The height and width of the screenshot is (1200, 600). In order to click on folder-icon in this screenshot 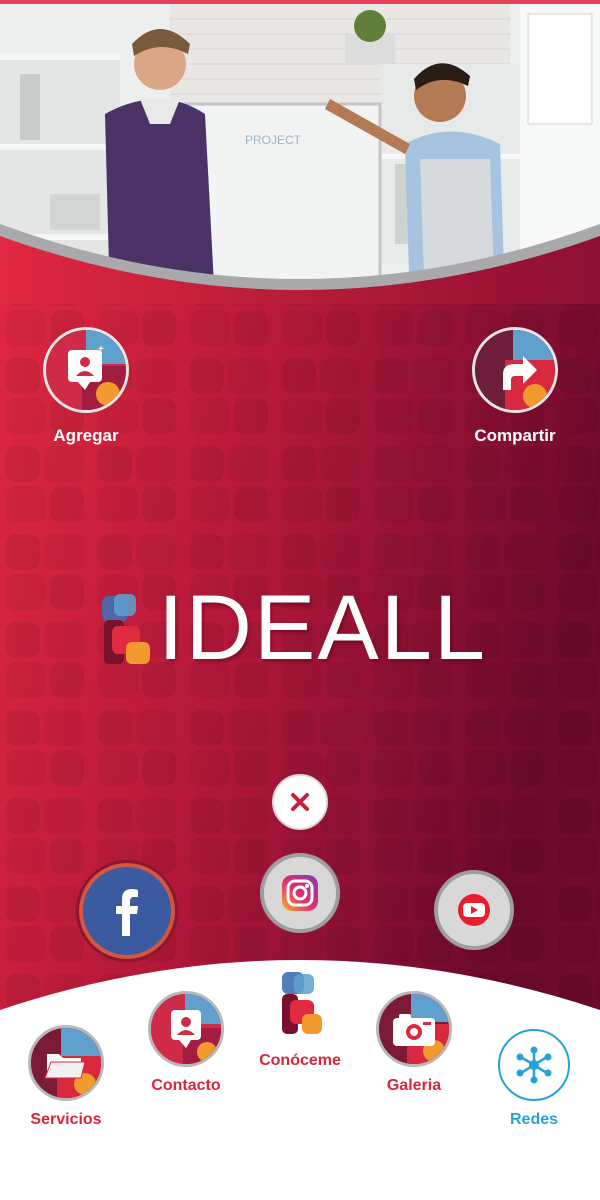, I will do `click(66, 1063)`.